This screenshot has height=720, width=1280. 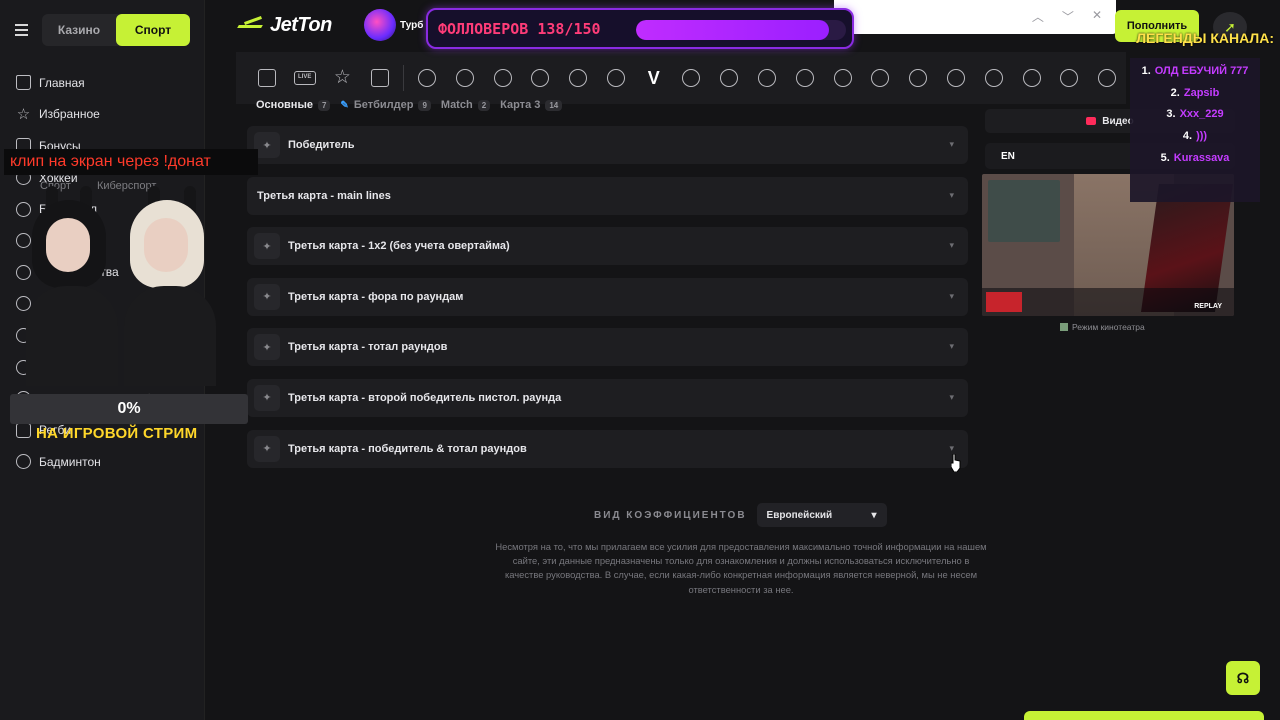 I want to click on donation-goal-bar: 0%, so click(x=129, y=409).